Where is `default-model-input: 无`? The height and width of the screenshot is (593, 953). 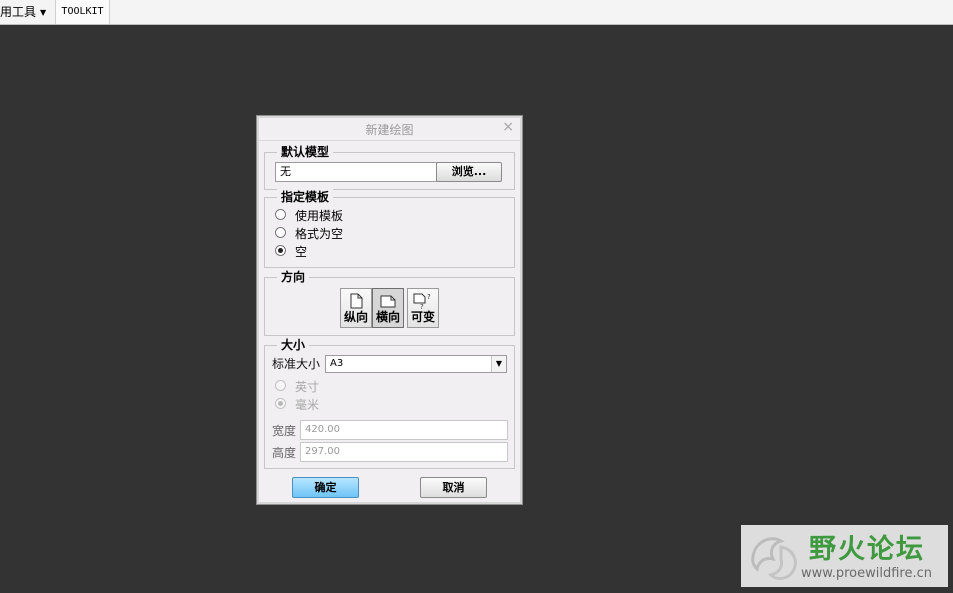 default-model-input: 无 is located at coordinates (356, 172).